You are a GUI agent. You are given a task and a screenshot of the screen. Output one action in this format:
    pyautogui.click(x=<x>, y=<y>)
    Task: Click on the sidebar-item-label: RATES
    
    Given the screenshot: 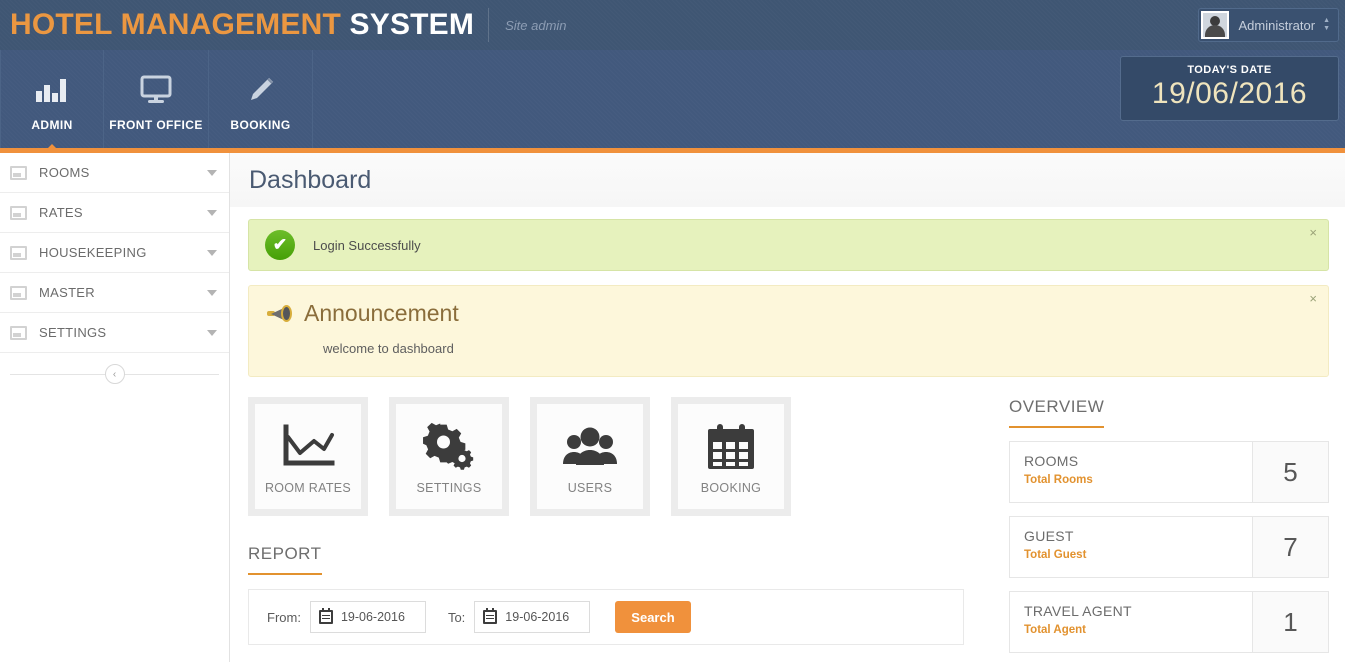 What is the action you would take?
    pyautogui.click(x=61, y=212)
    